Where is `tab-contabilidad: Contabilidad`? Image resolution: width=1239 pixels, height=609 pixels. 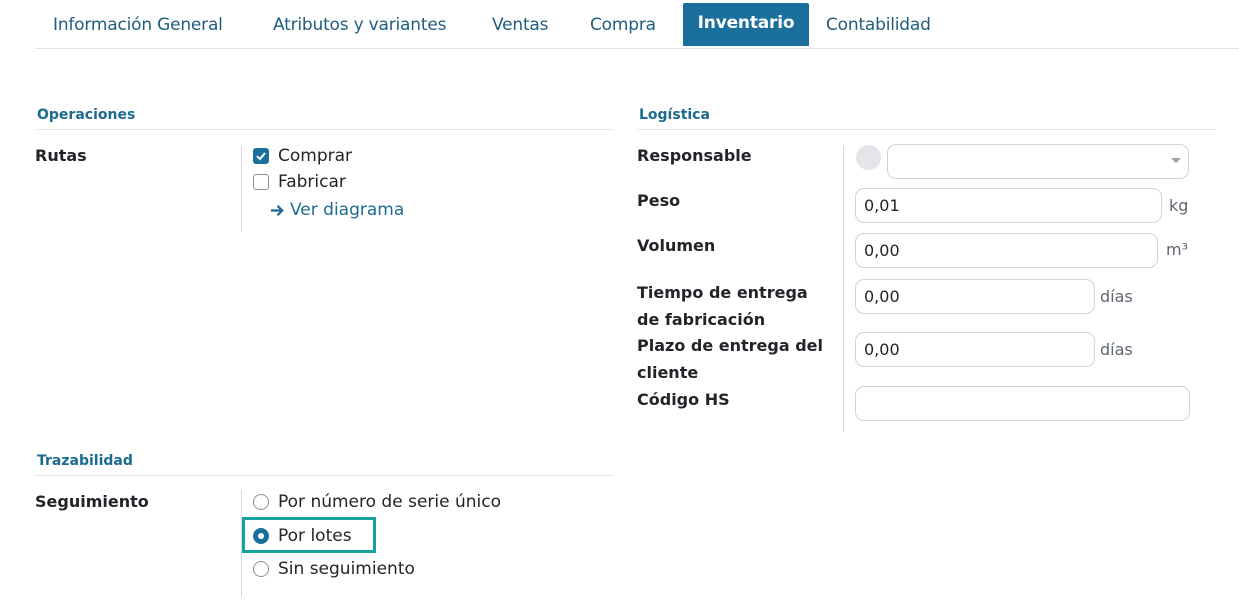 tab-contabilidad: Contabilidad is located at coordinates (878, 24).